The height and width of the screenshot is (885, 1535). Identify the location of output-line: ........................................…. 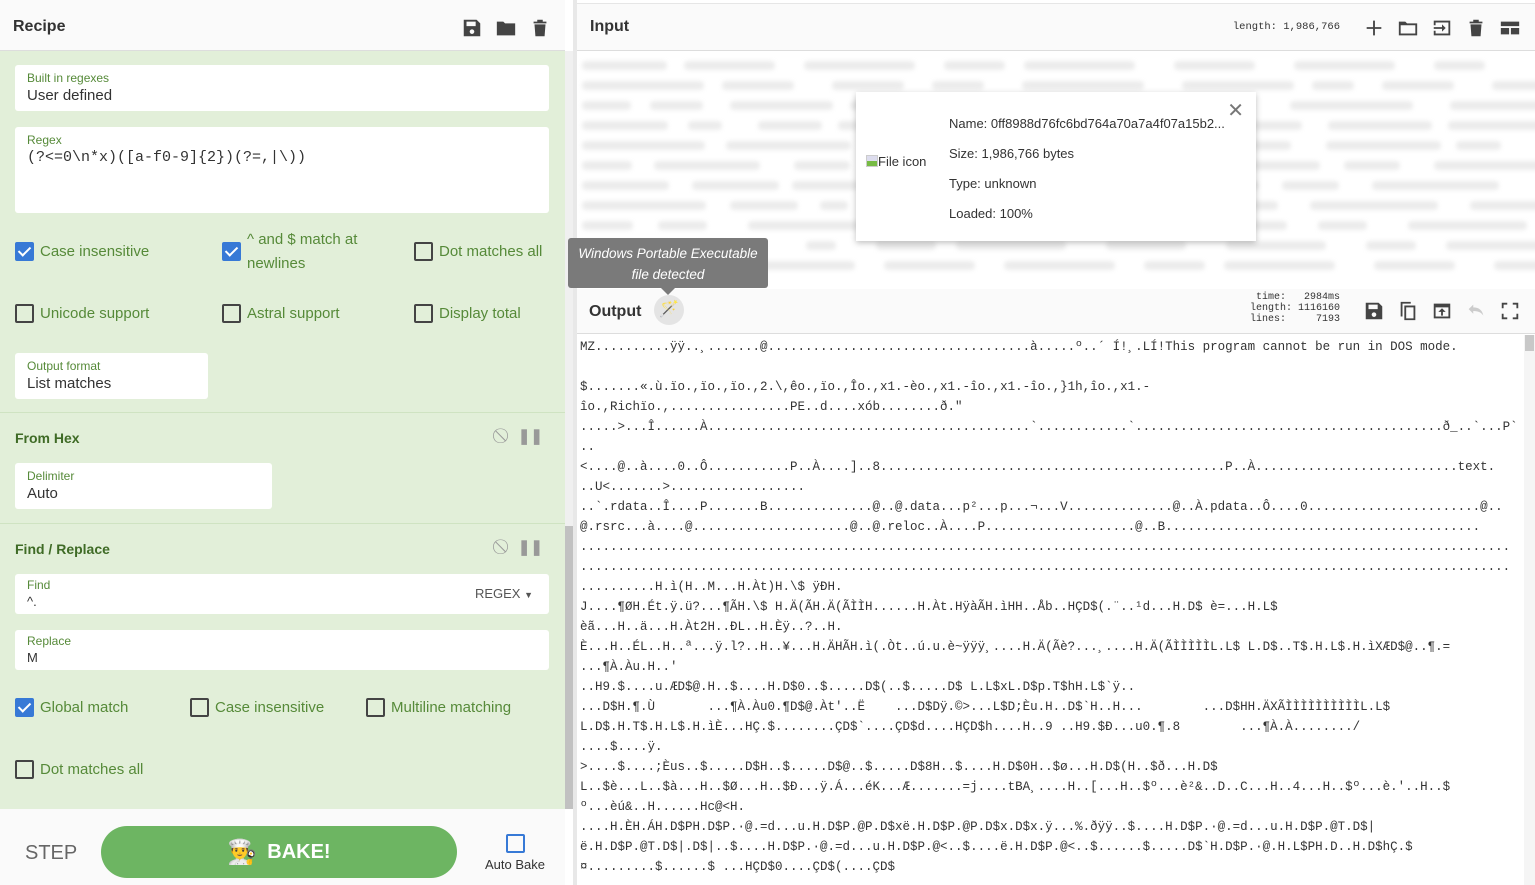
(1045, 547).